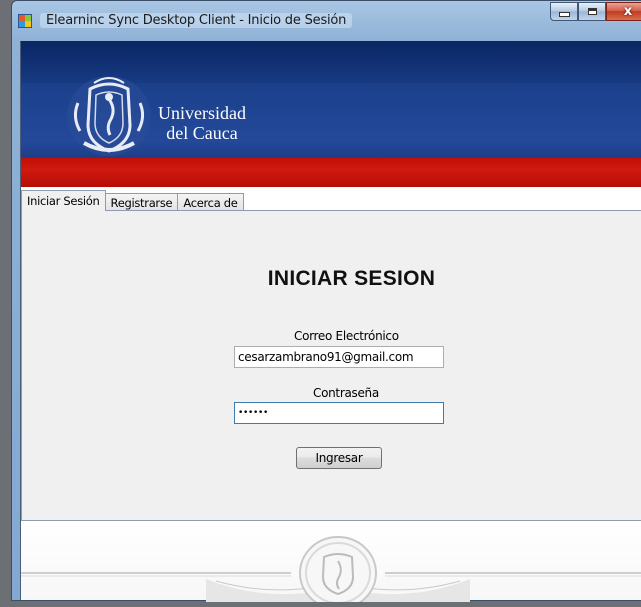 This screenshot has height=607, width=641. What do you see at coordinates (339, 357) in the screenshot?
I see `email-field: cesarzambrano91@gmail.com` at bounding box center [339, 357].